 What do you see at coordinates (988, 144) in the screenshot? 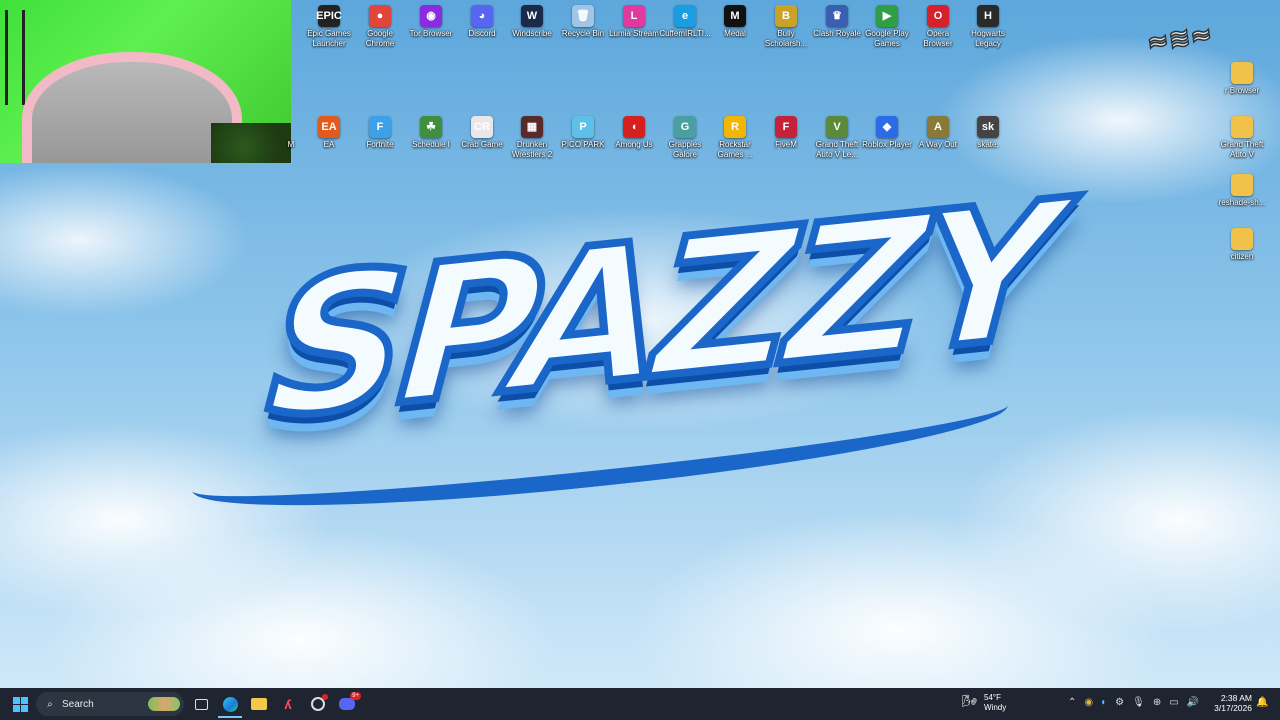
I see `desktop-icon-label: skate.` at bounding box center [988, 144].